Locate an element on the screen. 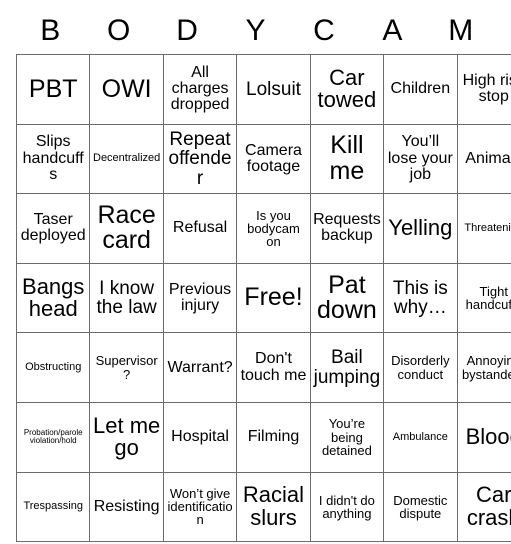  bingo-cell-label: Racial slurs is located at coordinates (273, 506).